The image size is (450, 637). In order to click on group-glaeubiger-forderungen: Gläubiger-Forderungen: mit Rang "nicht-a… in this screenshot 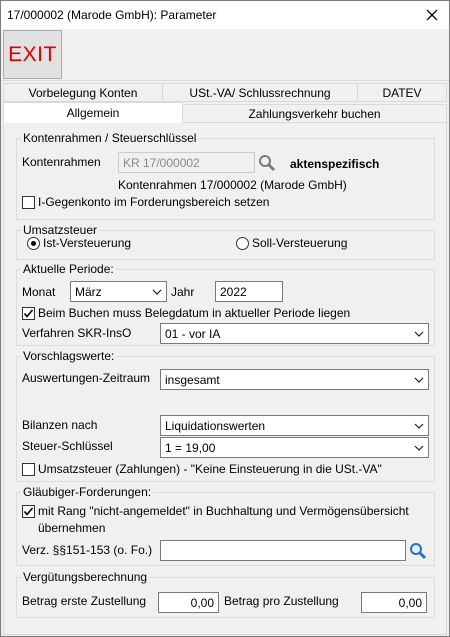, I will do `click(225, 525)`.